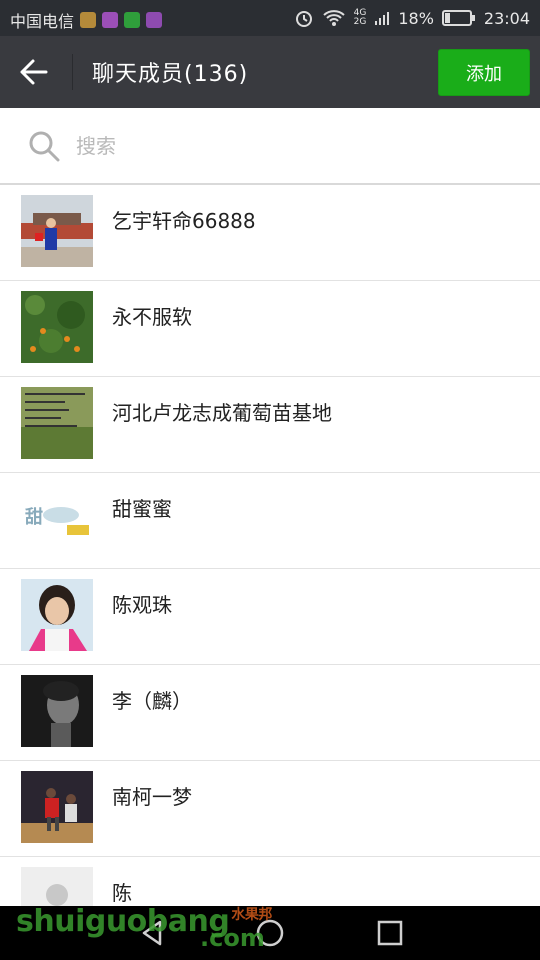  What do you see at coordinates (270, 809) in the screenshot?
I see `list-item: 南柯一梦` at bounding box center [270, 809].